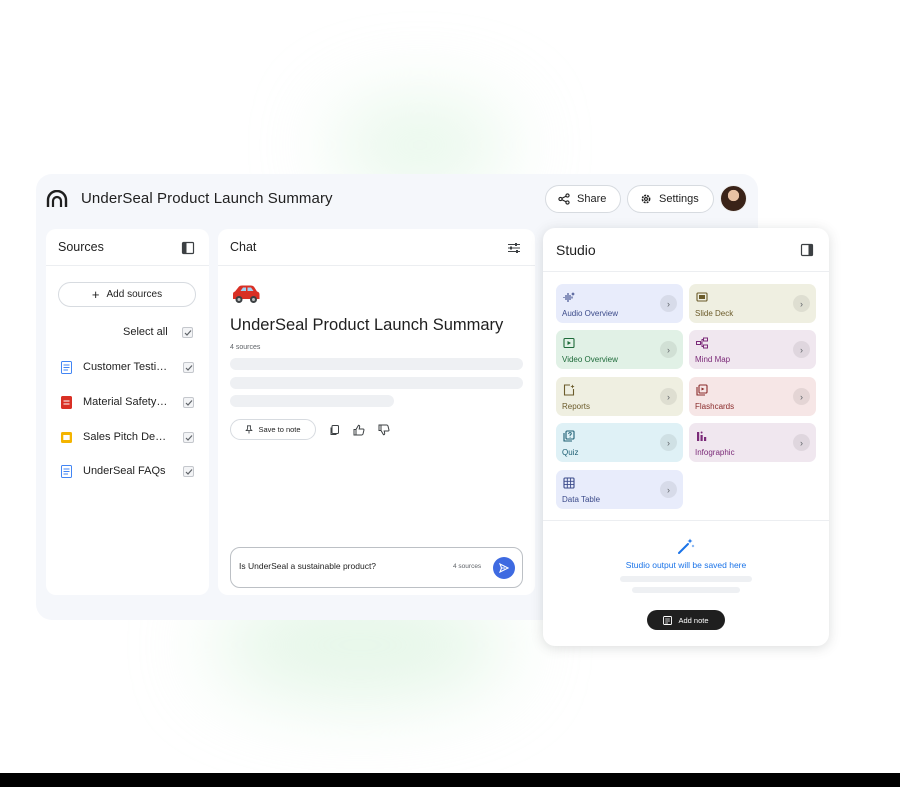 The image size is (900, 787). Describe the element at coordinates (249, 429) in the screenshot. I see `pin-icon` at that location.